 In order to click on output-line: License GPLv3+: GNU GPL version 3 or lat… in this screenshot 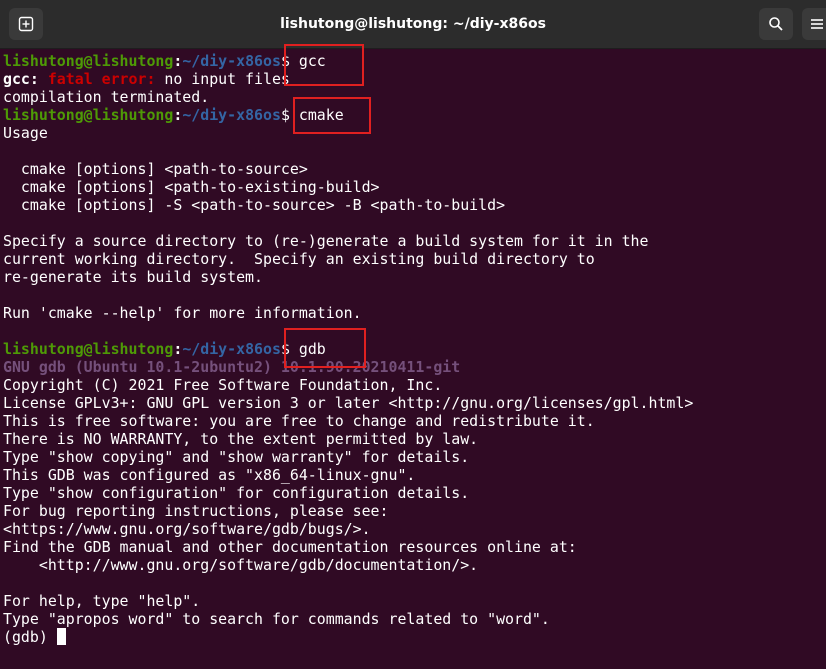, I will do `click(348, 403)`.